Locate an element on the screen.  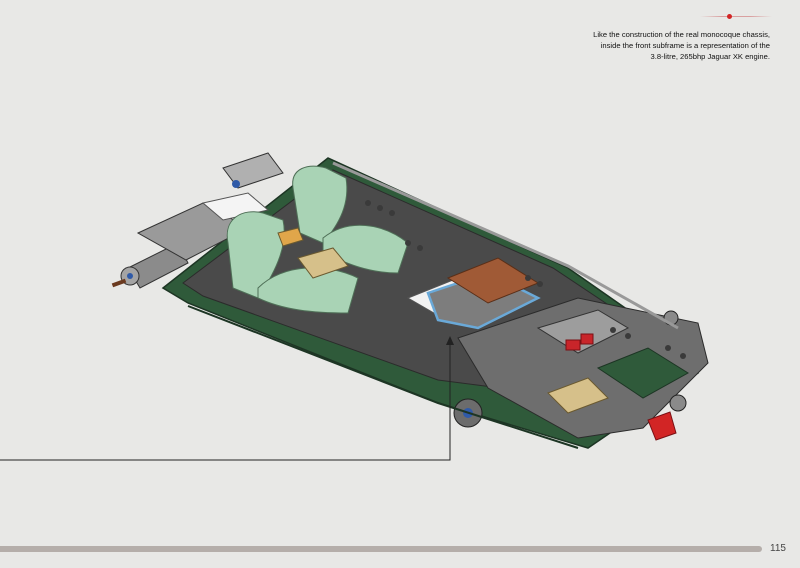
decoration-line is located at coordinates (736, 16).